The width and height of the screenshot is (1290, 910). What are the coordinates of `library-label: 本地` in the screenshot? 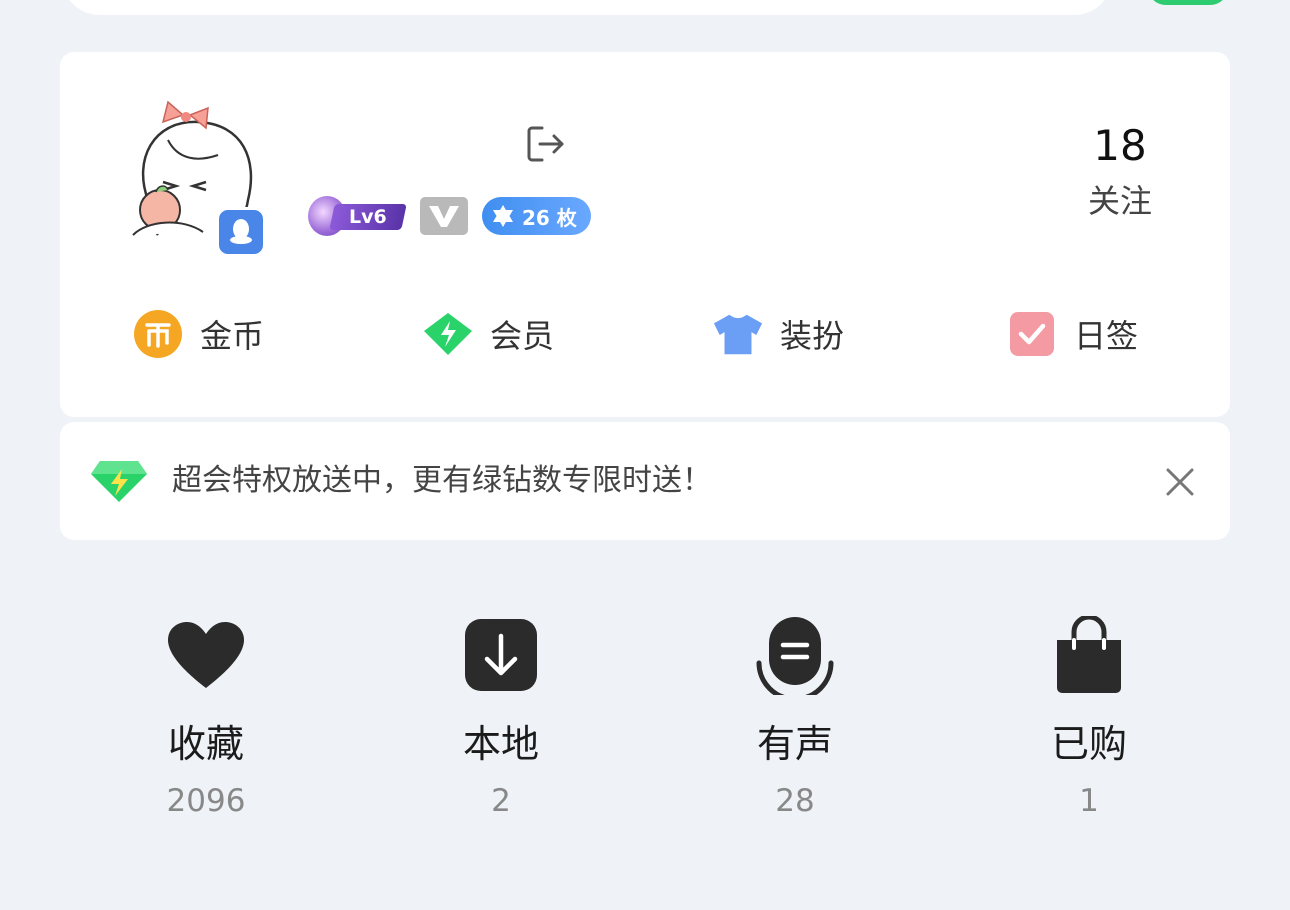 It's located at (500, 744).